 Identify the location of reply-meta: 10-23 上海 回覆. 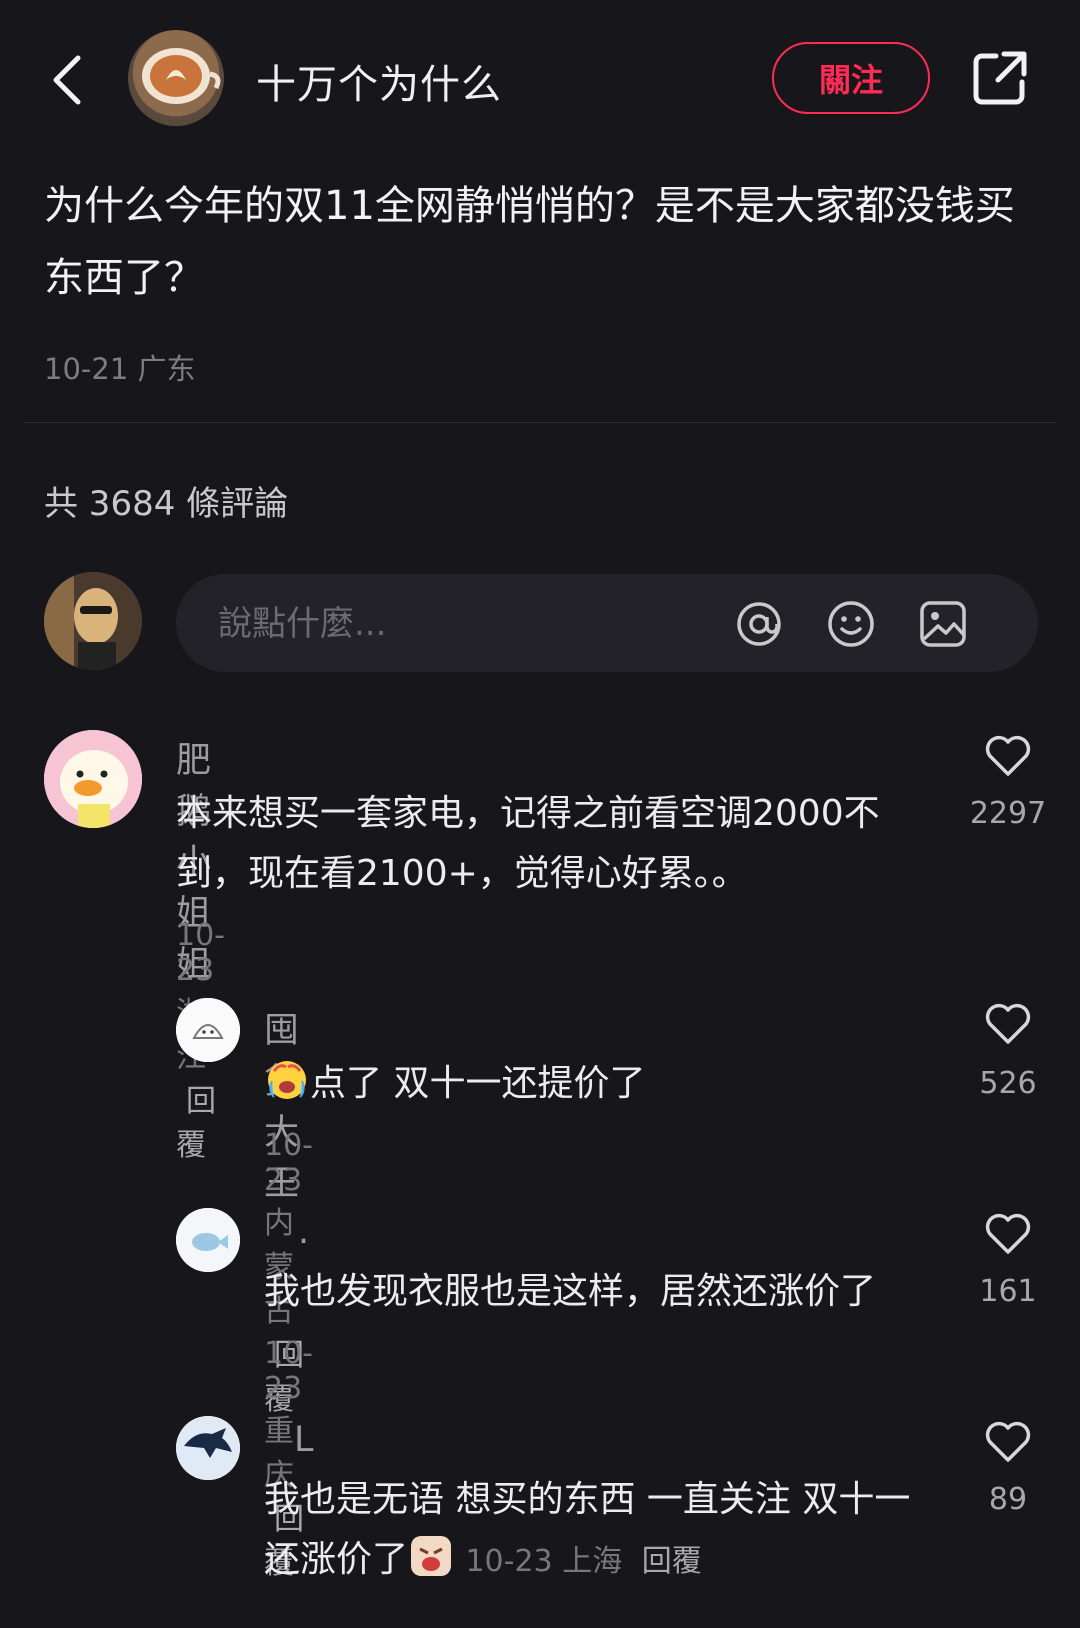
(583, 1561).